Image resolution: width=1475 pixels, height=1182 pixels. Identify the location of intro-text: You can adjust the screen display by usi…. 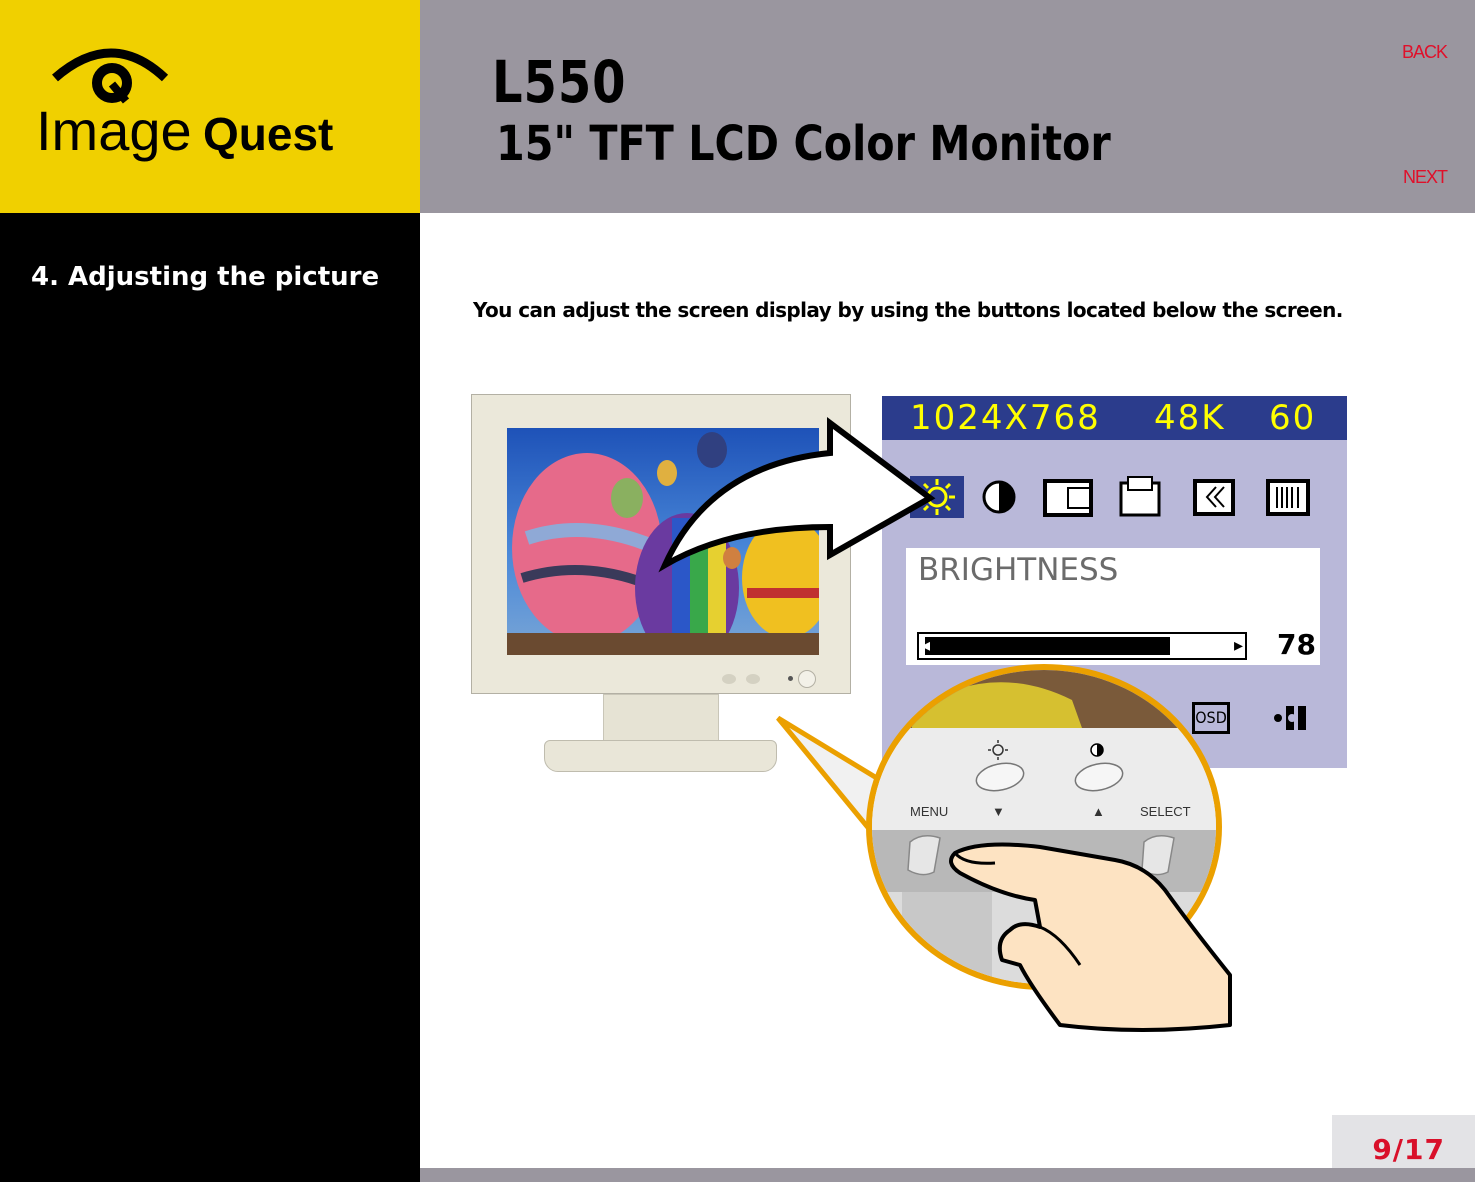
(908, 310).